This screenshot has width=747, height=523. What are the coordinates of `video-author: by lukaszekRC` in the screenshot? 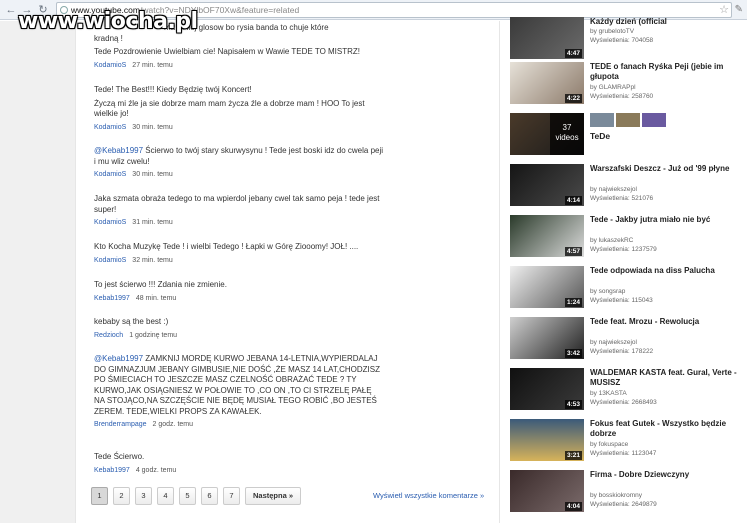 It's located at (612, 240).